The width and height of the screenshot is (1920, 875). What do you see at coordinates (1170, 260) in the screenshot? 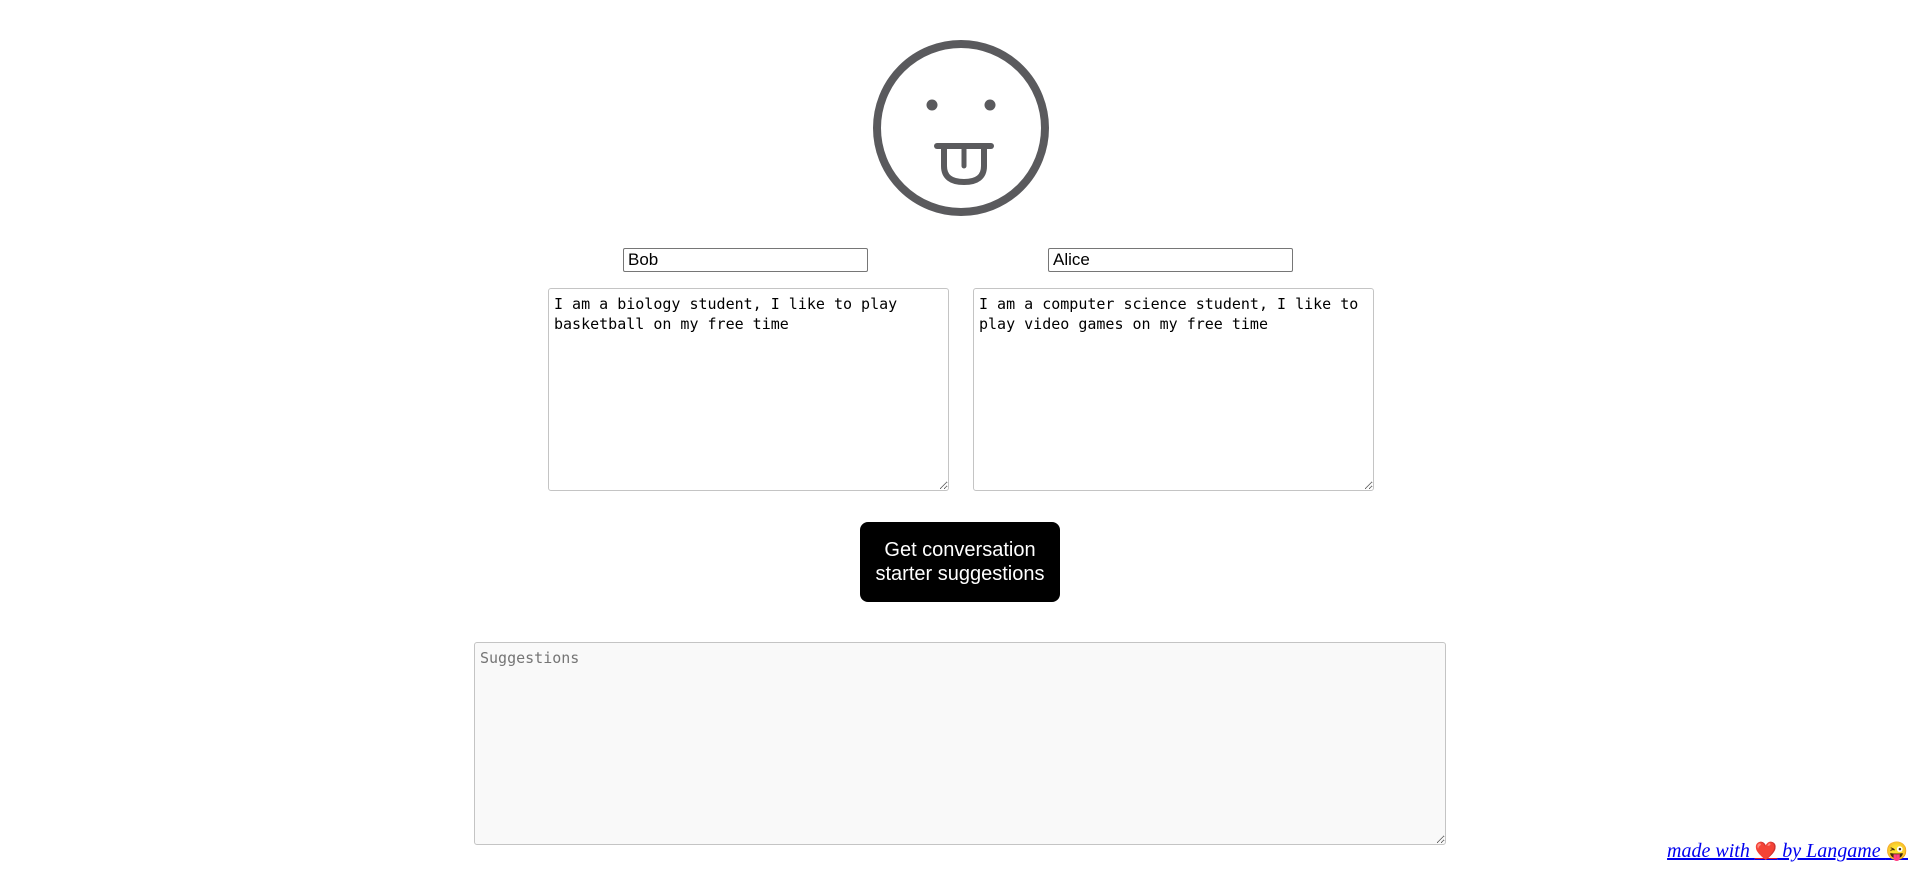
I see `person2-name-input` at bounding box center [1170, 260].